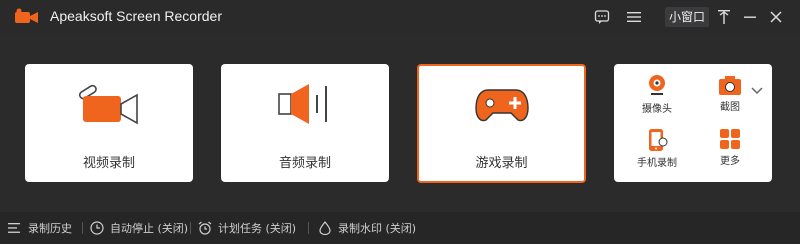 The image size is (800, 244). I want to click on phone-record-button: 手机录制, so click(657, 148).